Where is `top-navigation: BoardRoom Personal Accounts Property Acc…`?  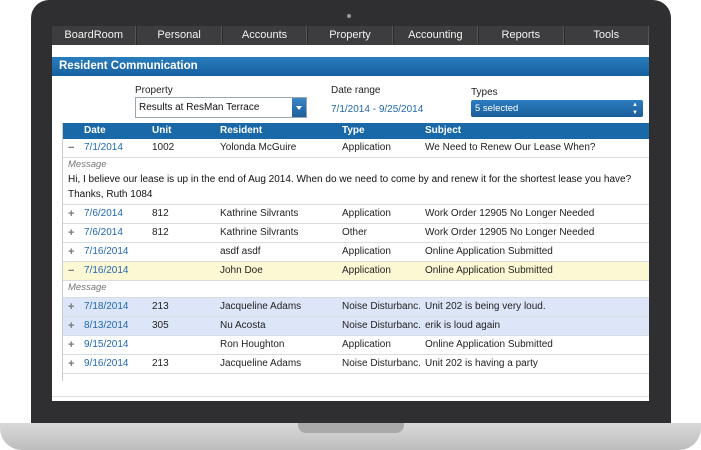 top-navigation: BoardRoom Personal Accounts Property Acc… is located at coordinates (350, 35).